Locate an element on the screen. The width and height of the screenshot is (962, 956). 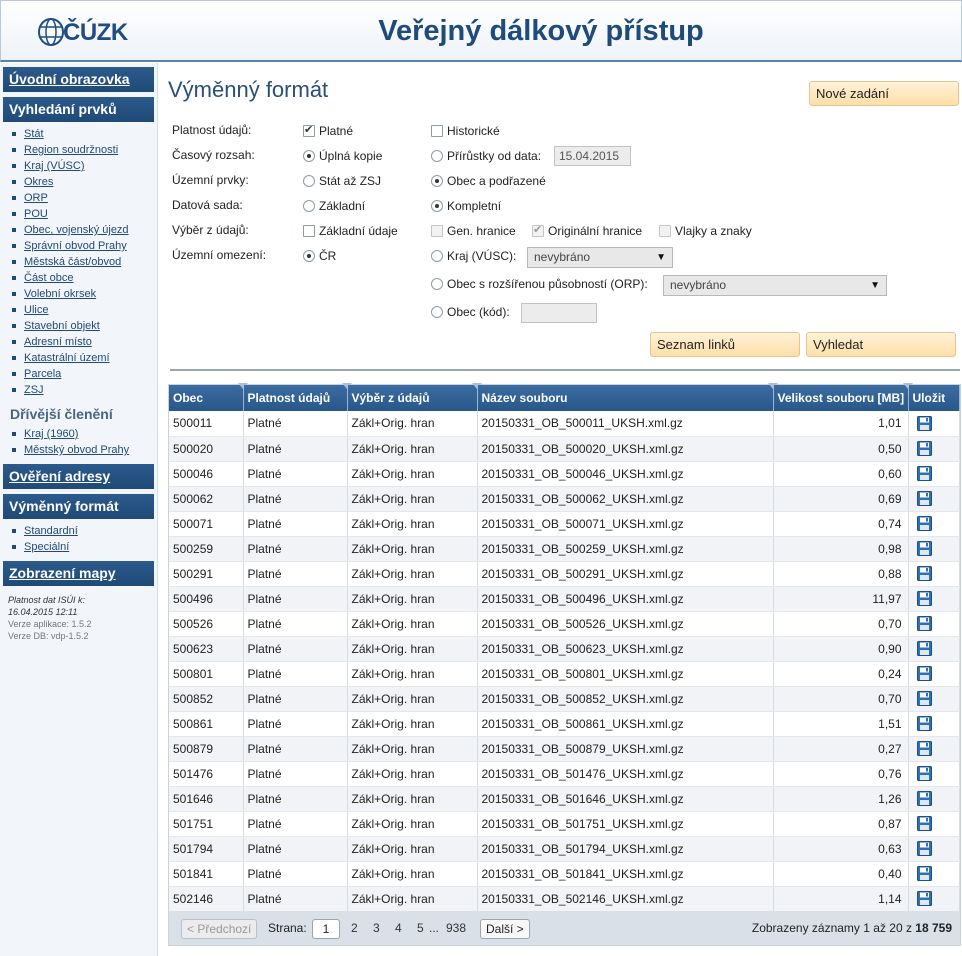
column-header: Výběr z údajů is located at coordinates (414, 397).